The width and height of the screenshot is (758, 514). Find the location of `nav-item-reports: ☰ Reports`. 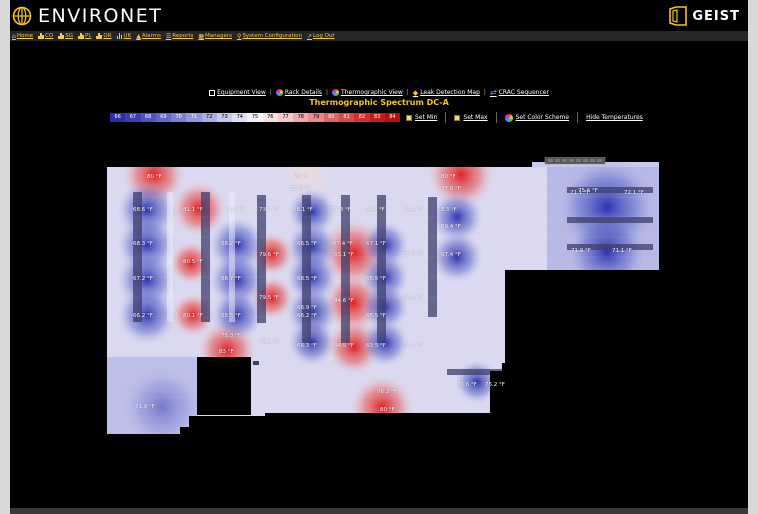

nav-item-reports: ☰ Reports is located at coordinates (180, 36).